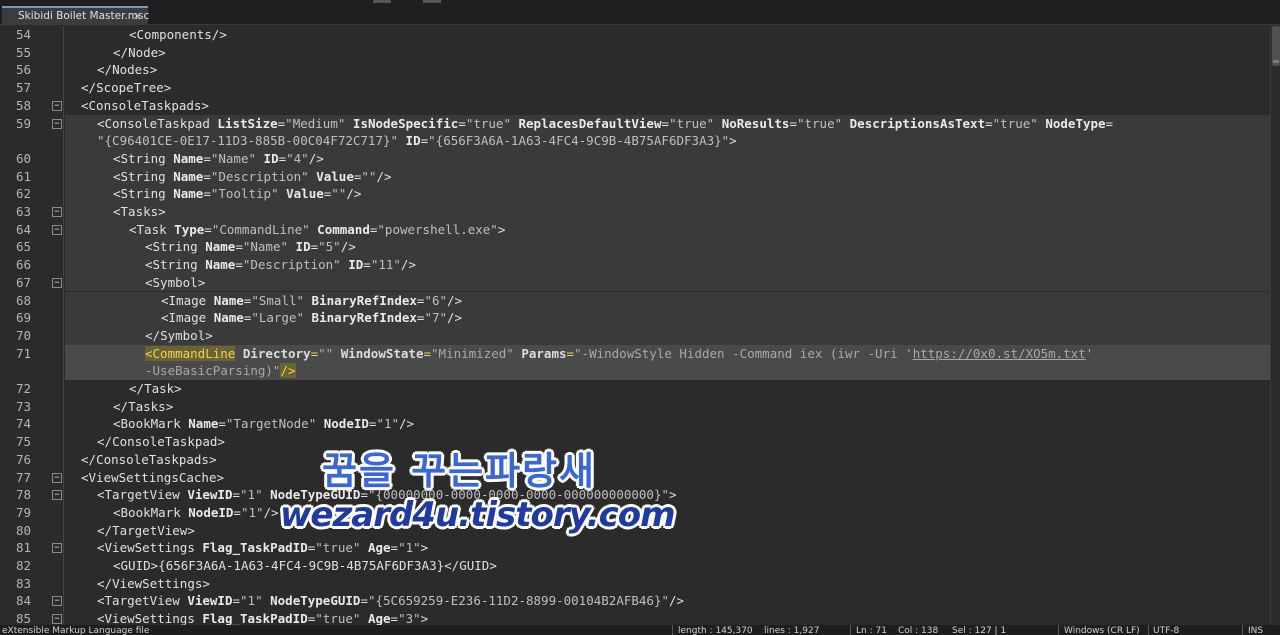  I want to click on line-number: 84, so click(23, 601).